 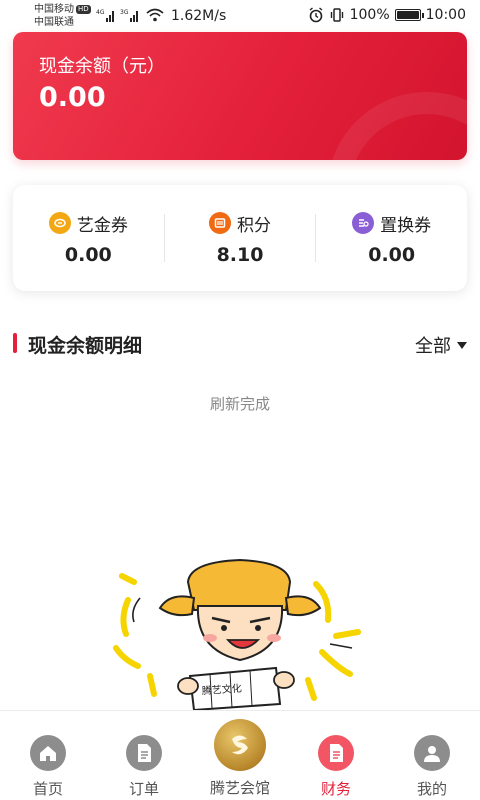 I want to click on tab-home-label: 首页, so click(x=47, y=789).